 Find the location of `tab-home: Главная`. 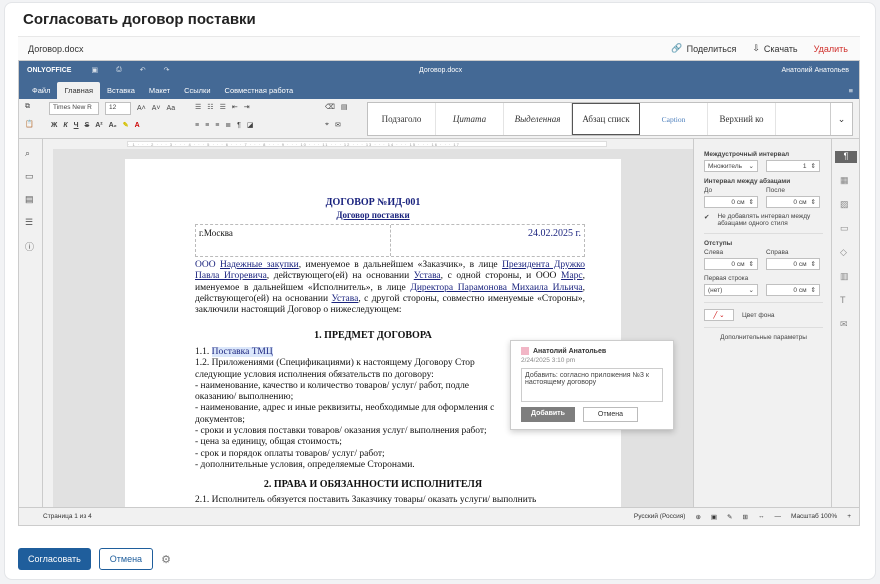

tab-home: Главная is located at coordinates (78, 90).